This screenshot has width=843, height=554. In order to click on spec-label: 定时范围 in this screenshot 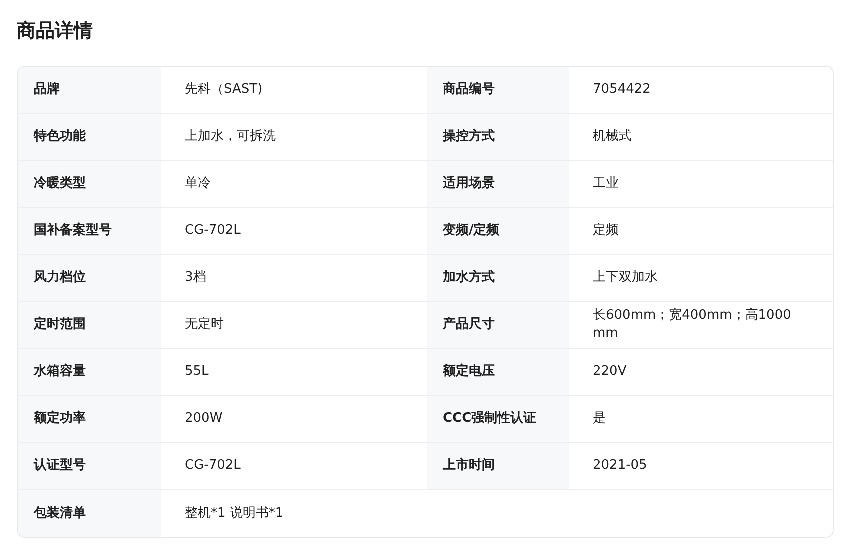, I will do `click(89, 325)`.